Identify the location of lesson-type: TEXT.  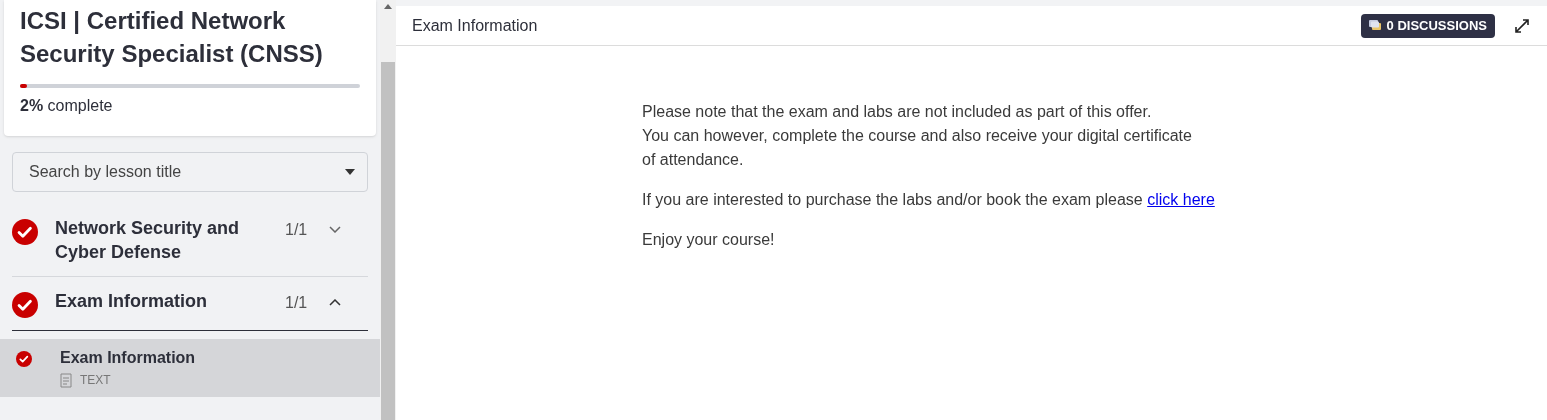
(95, 380).